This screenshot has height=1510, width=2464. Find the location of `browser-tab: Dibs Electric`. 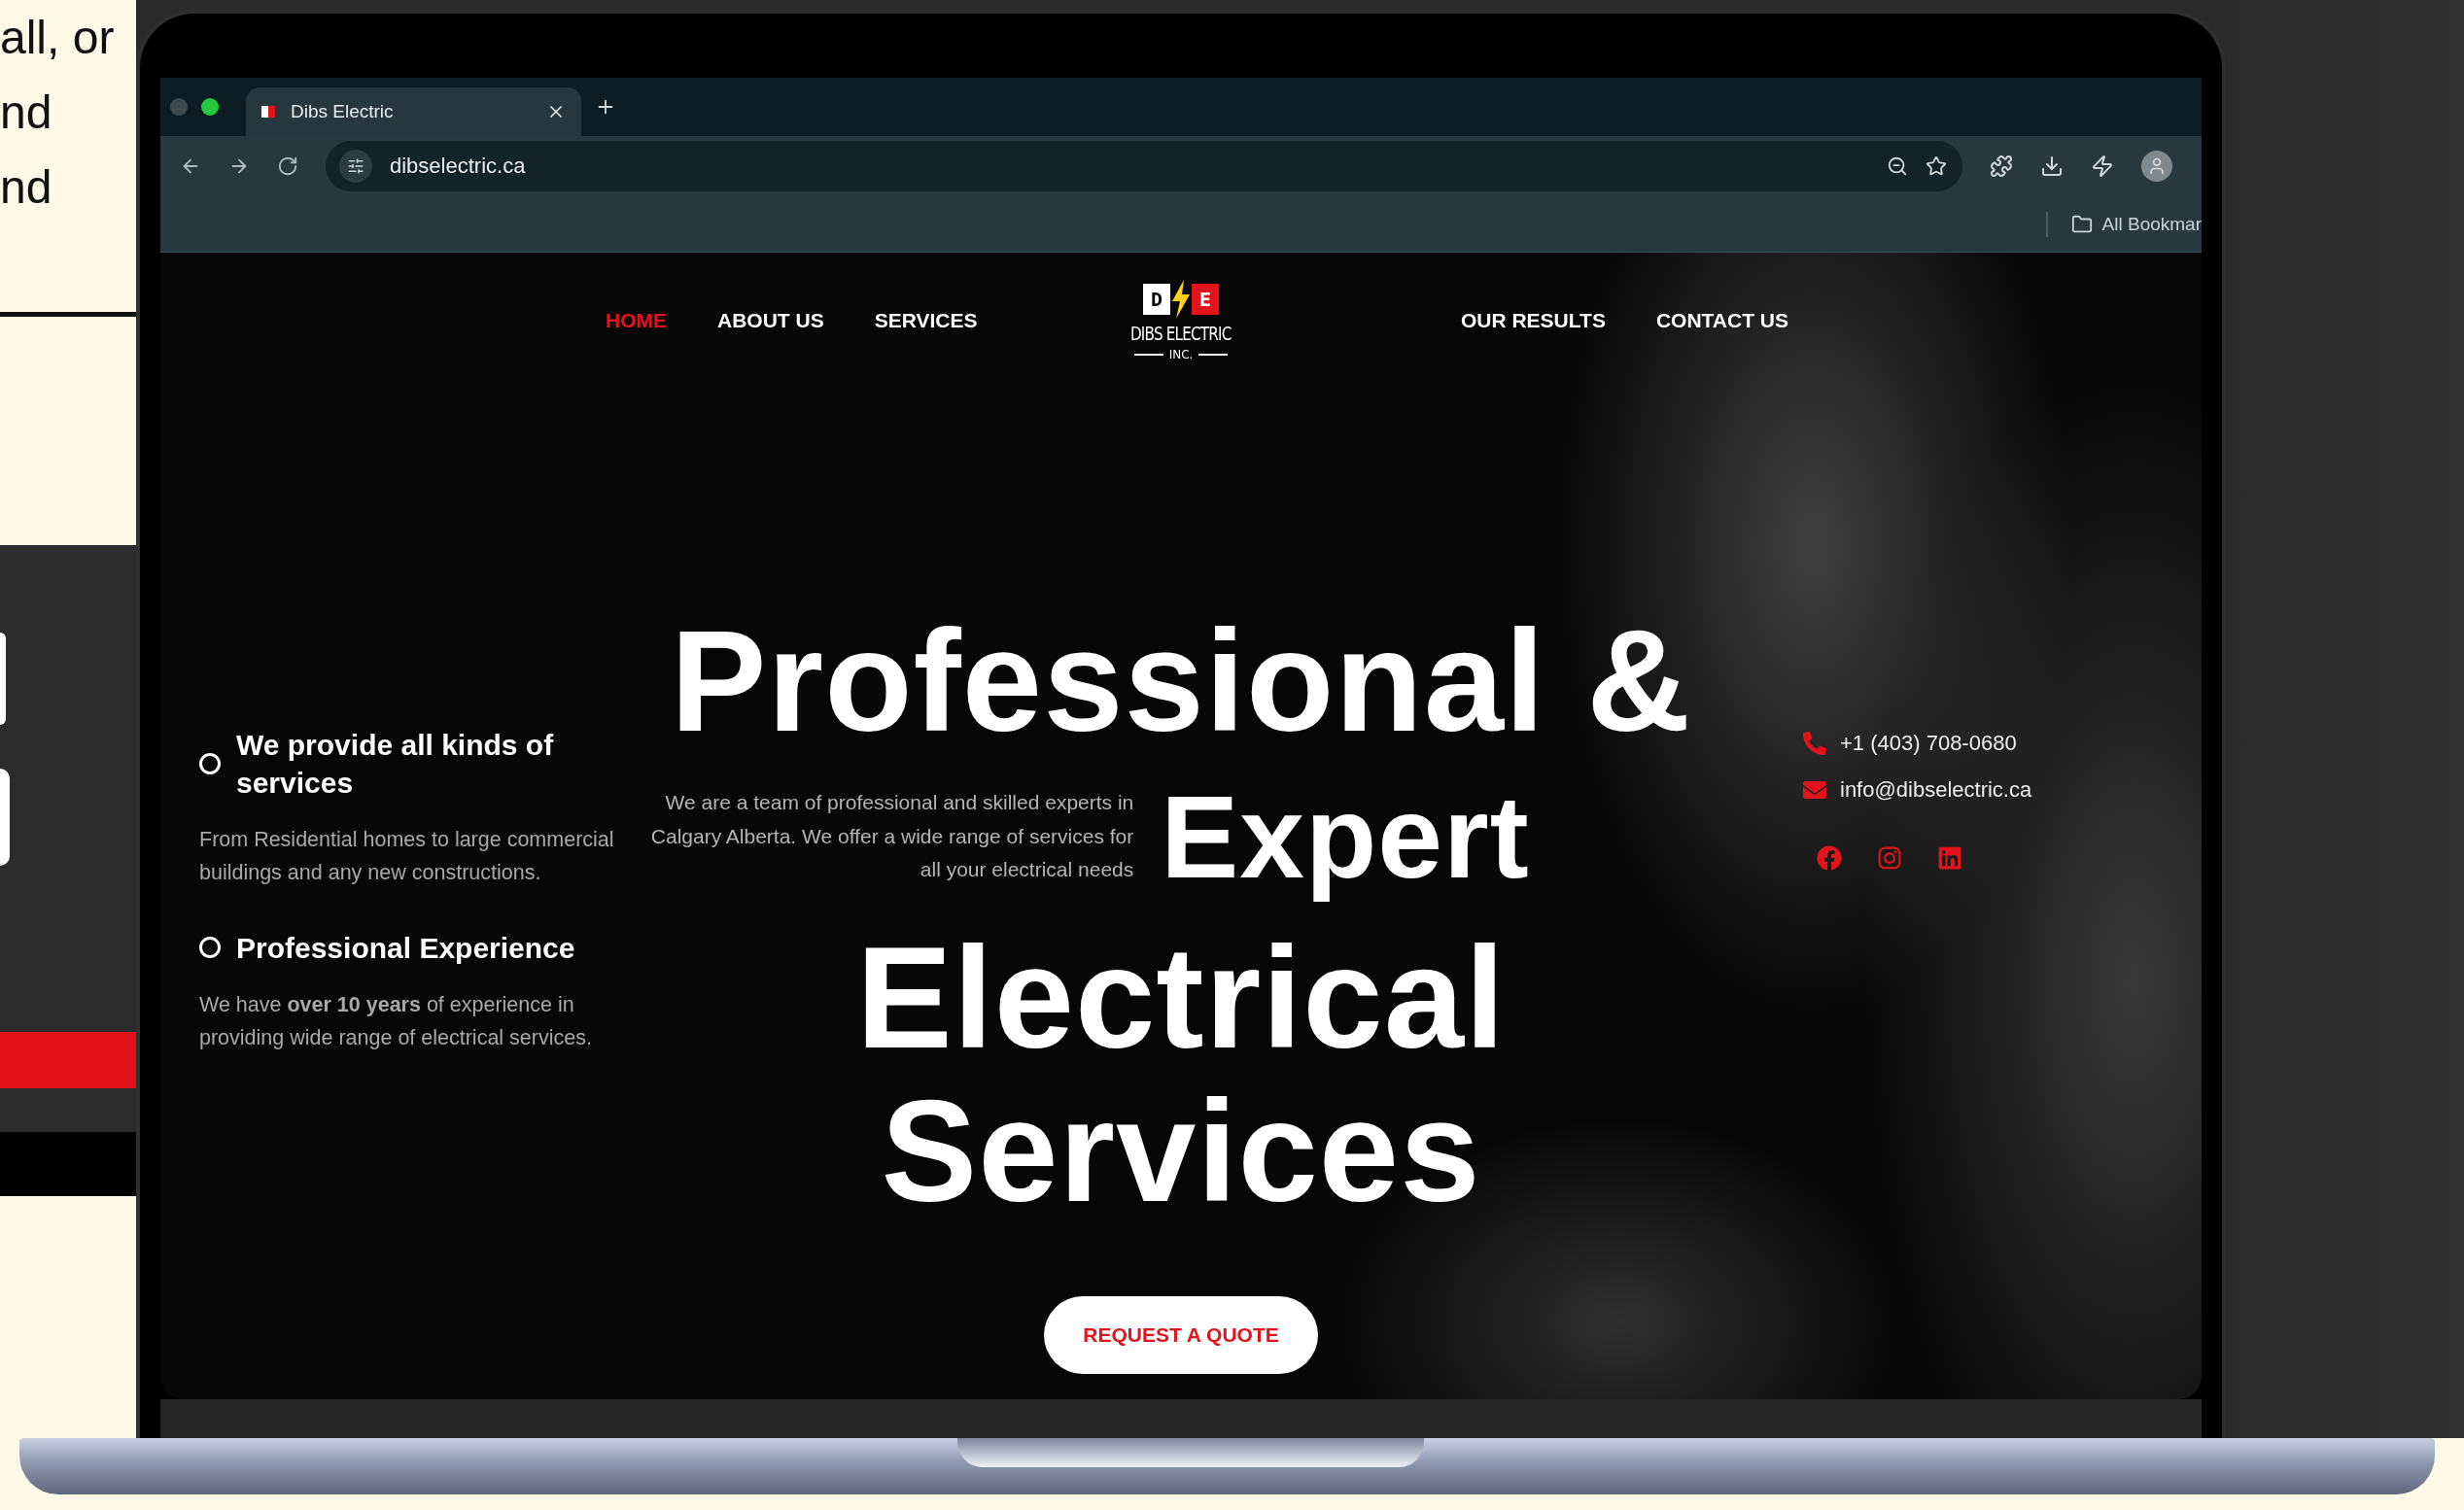

browser-tab: Dibs Electric is located at coordinates (414, 111).